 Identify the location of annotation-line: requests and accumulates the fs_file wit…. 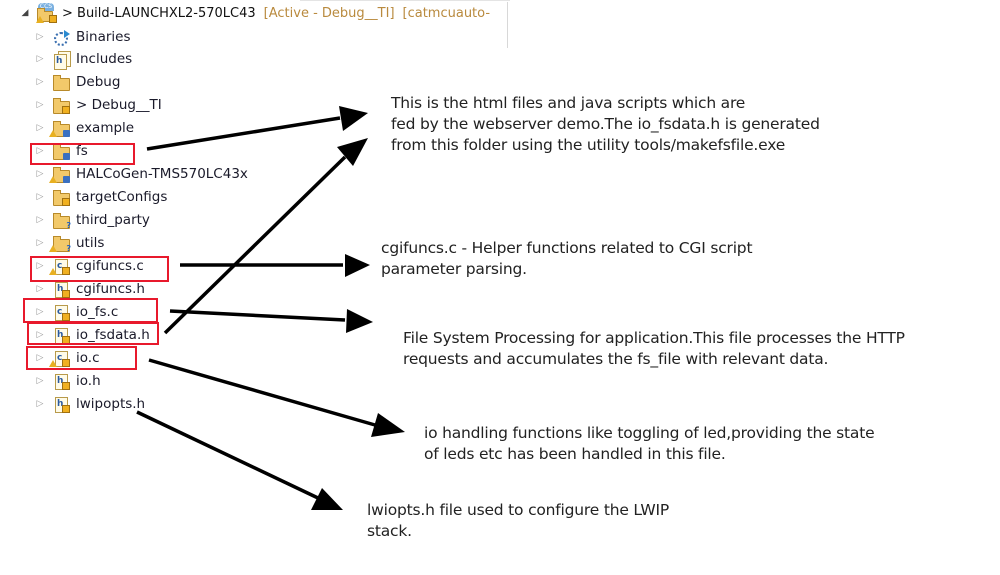
(616, 359).